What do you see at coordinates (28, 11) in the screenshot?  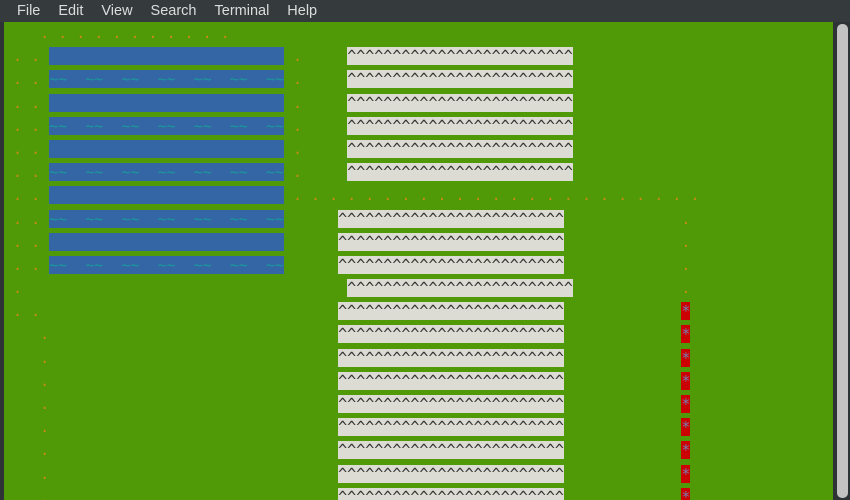 I see `menu-file: File` at bounding box center [28, 11].